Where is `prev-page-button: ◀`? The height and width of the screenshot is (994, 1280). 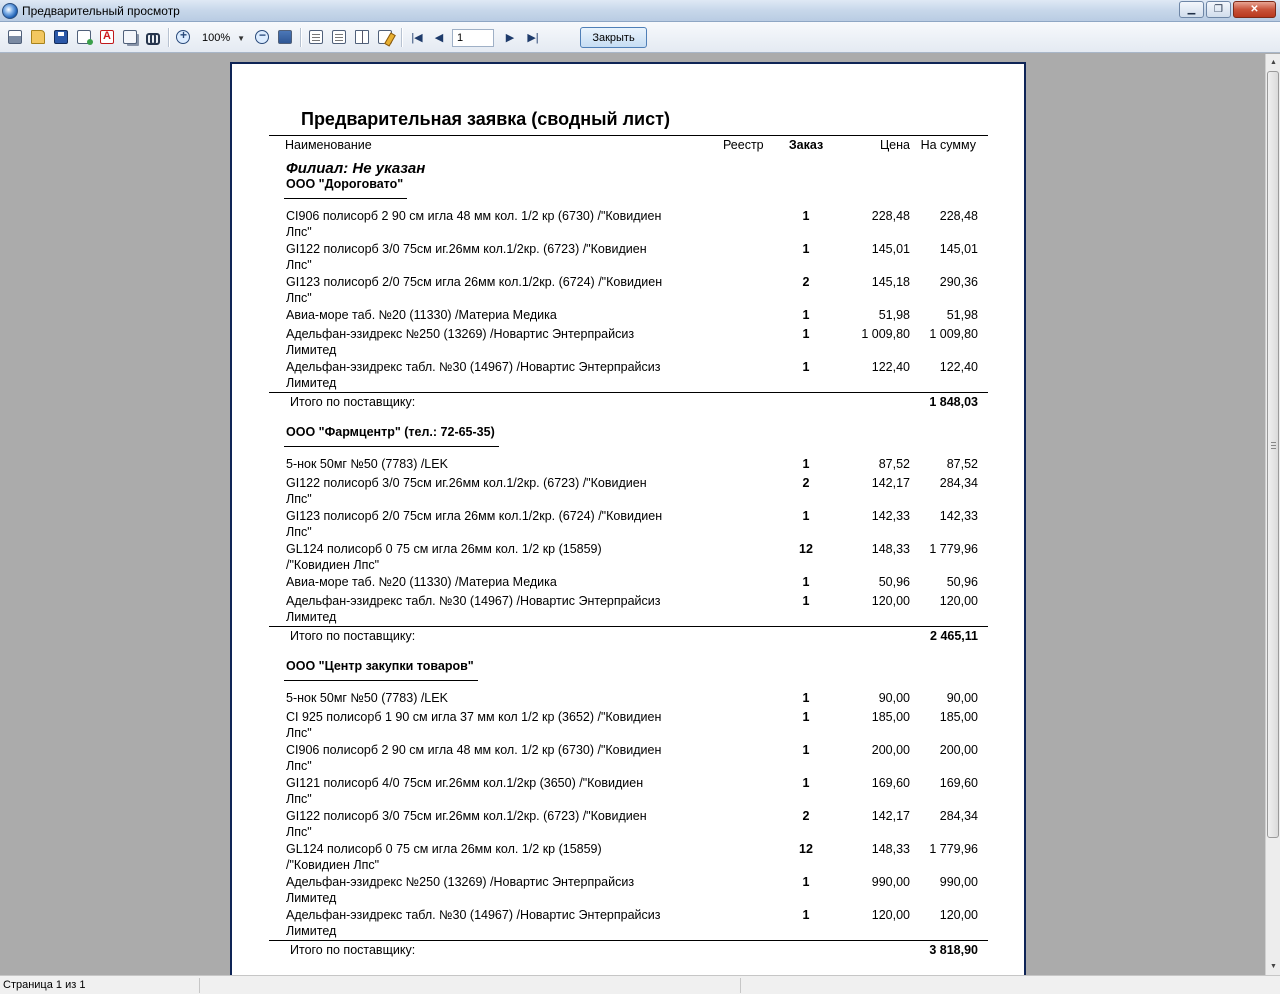
prev-page-button: ◀ is located at coordinates (439, 37).